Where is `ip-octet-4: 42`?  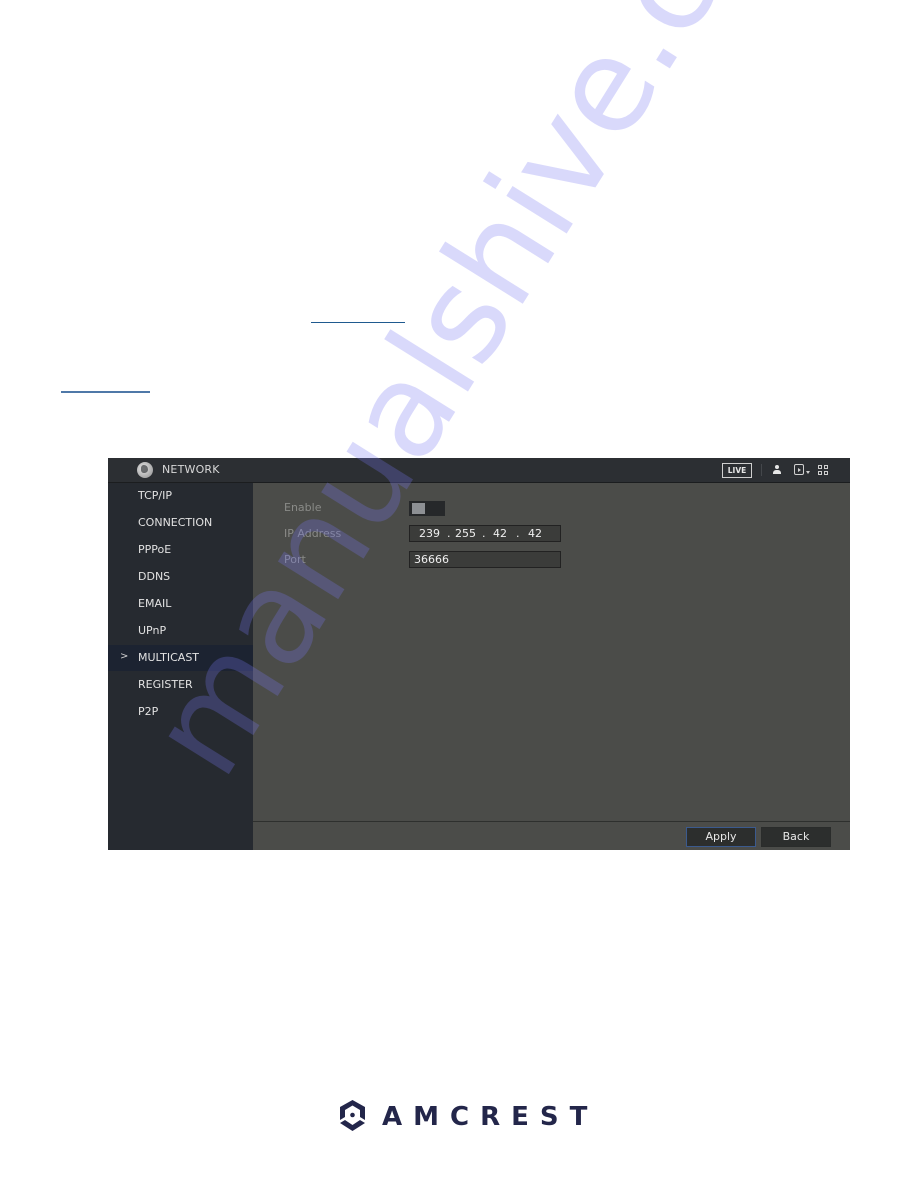
ip-octet-4: 42 is located at coordinates (535, 533).